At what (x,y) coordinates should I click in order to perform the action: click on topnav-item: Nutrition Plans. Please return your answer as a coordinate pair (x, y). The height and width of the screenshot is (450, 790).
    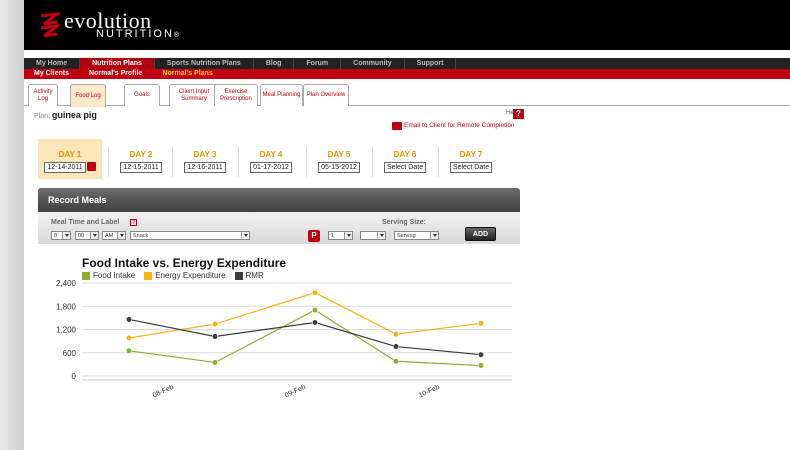
    Looking at the image, I should click on (117, 63).